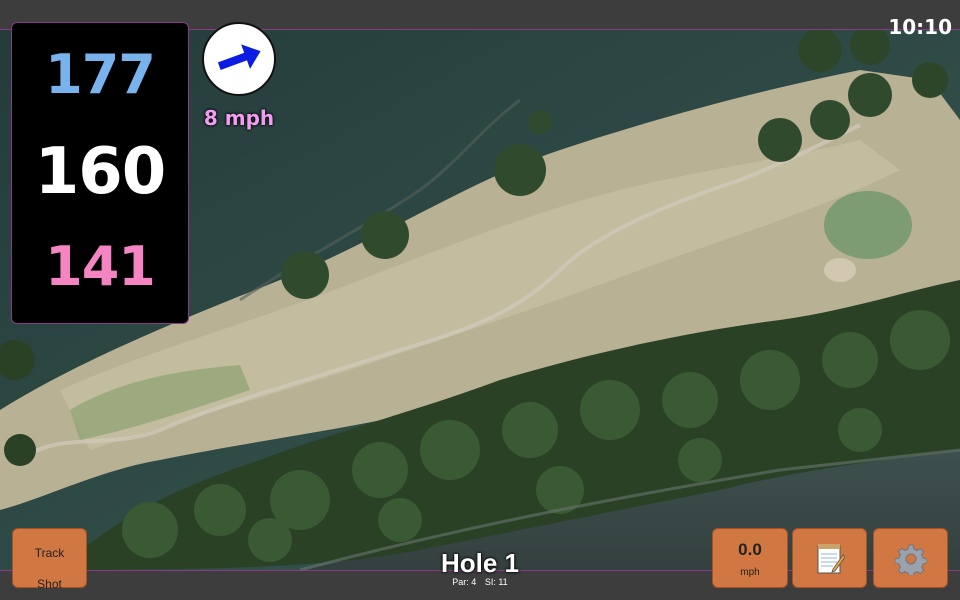 The height and width of the screenshot is (600, 960). Describe the element at coordinates (750, 572) in the screenshot. I see `speed-unit: mph` at that location.